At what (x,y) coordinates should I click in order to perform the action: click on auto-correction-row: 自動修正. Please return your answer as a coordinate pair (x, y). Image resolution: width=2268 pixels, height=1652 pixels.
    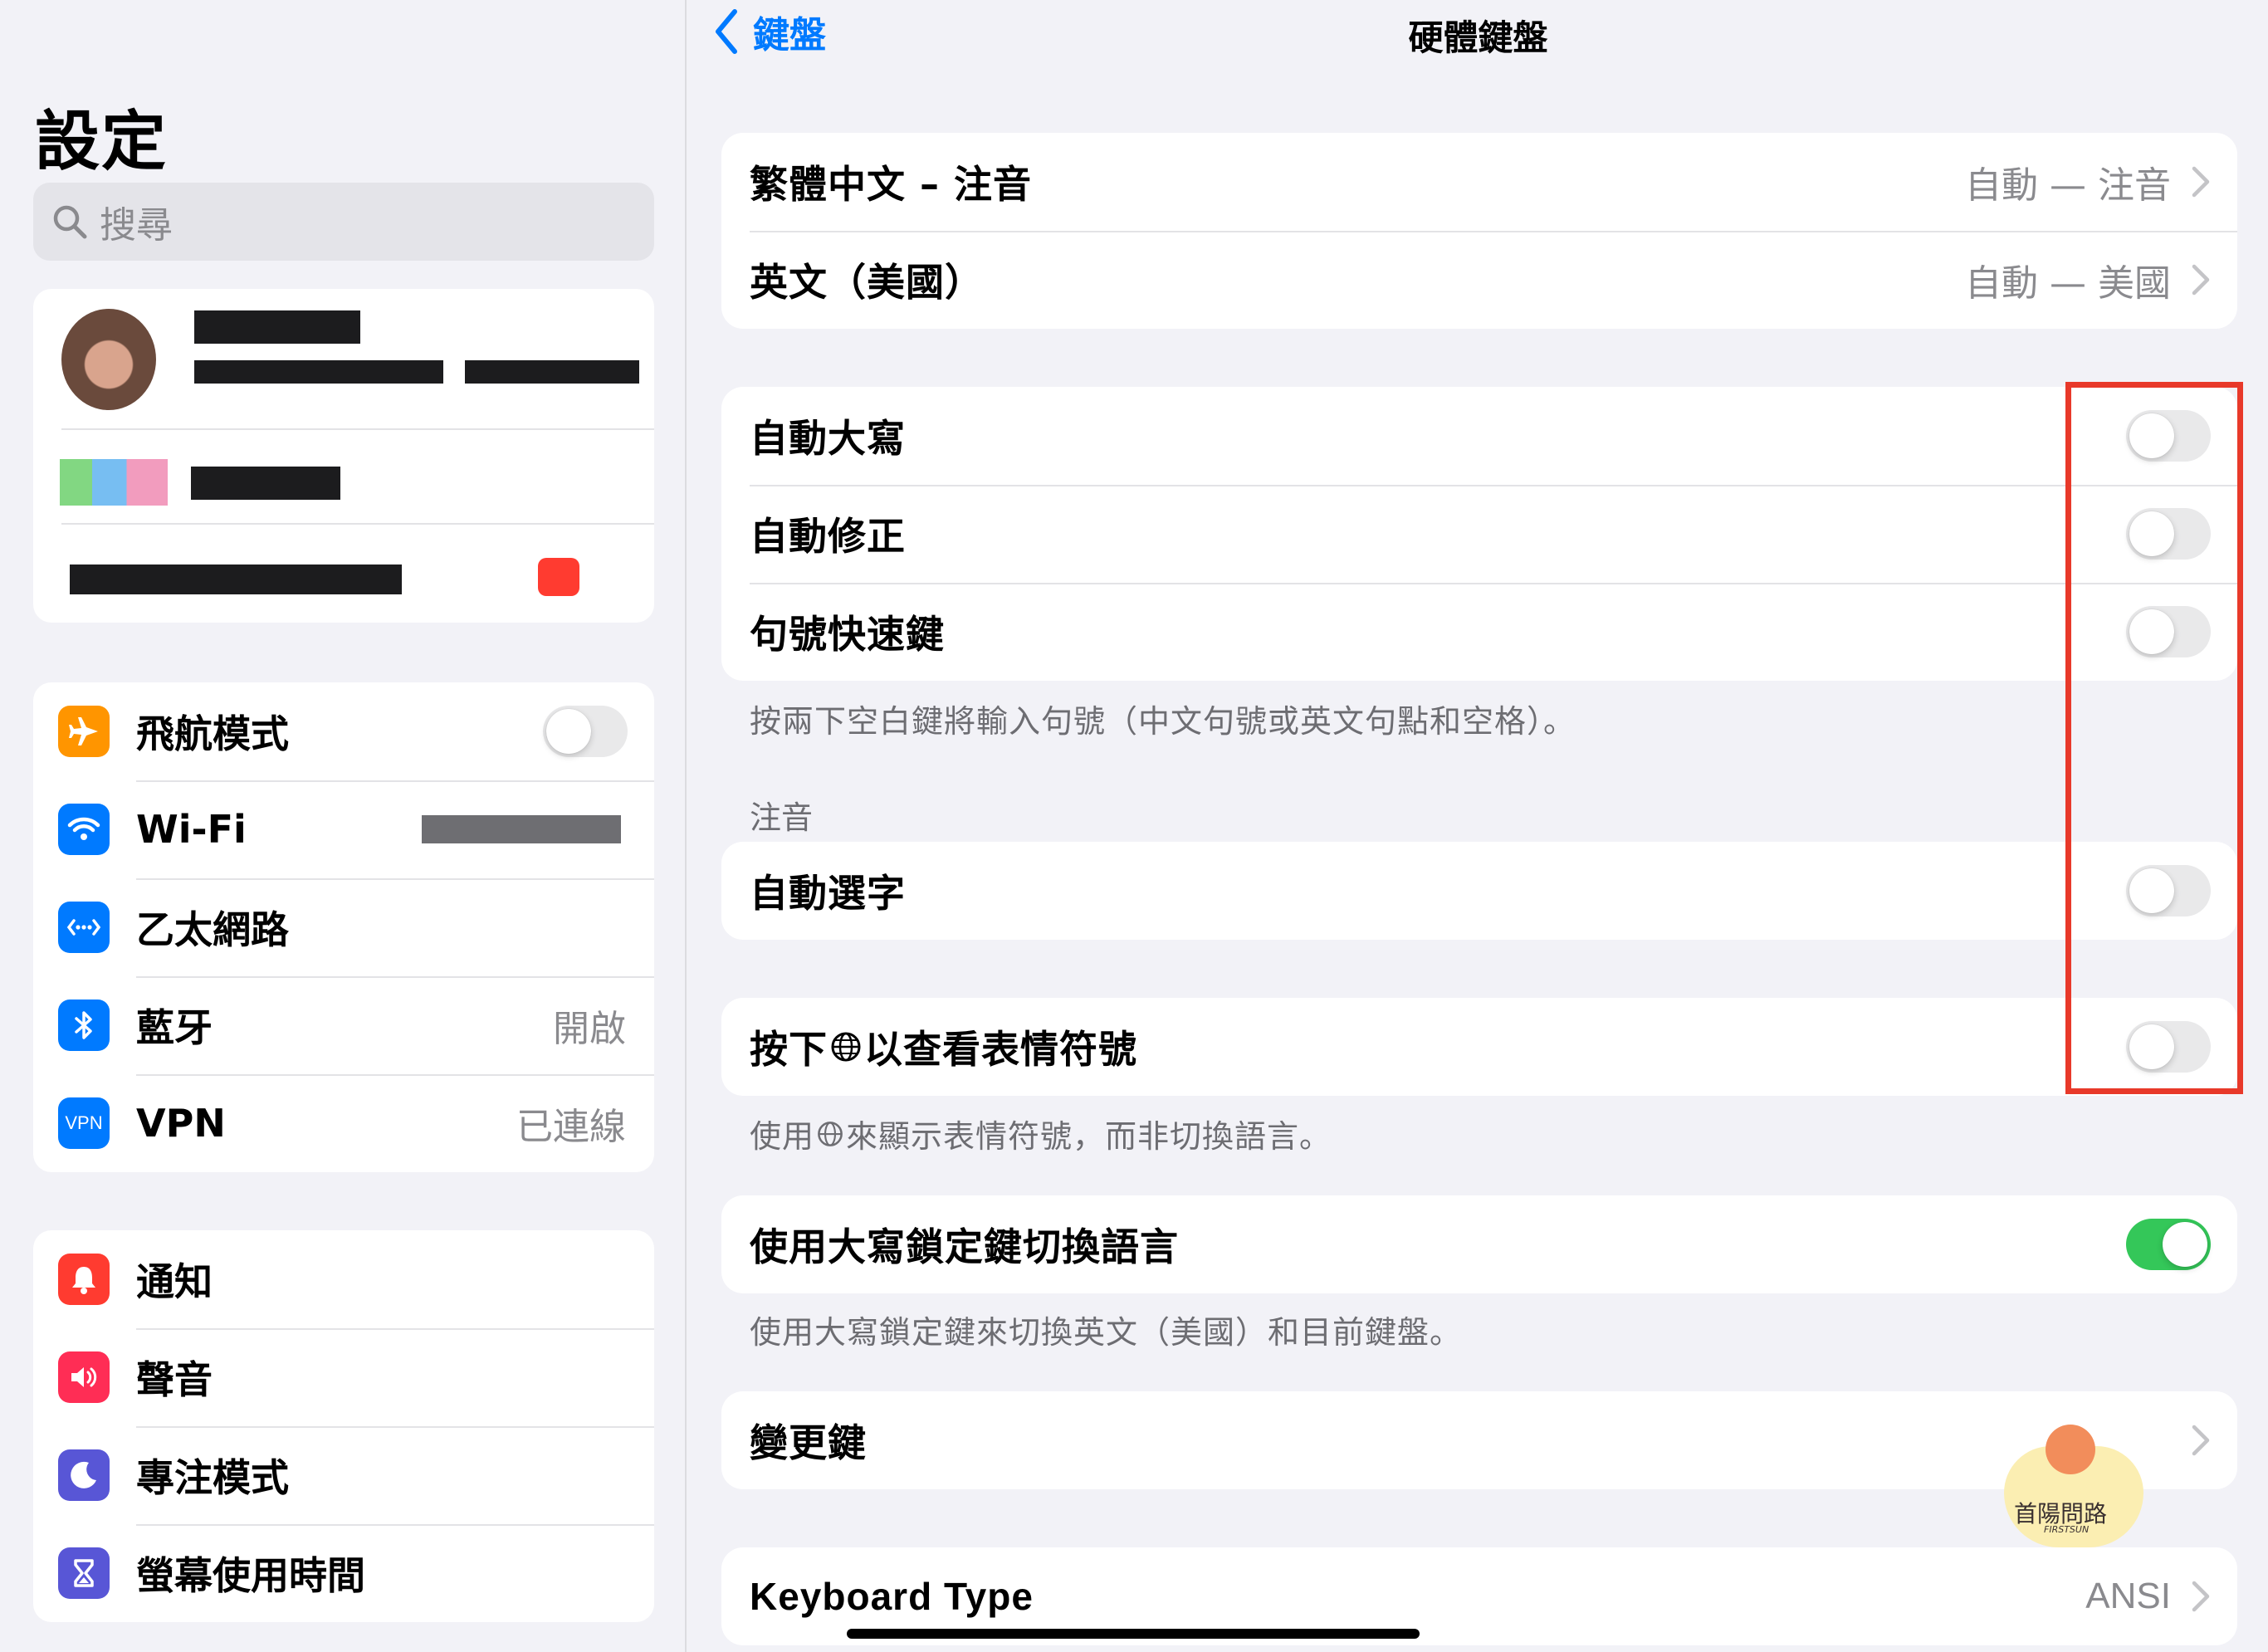
    Looking at the image, I should click on (1479, 534).